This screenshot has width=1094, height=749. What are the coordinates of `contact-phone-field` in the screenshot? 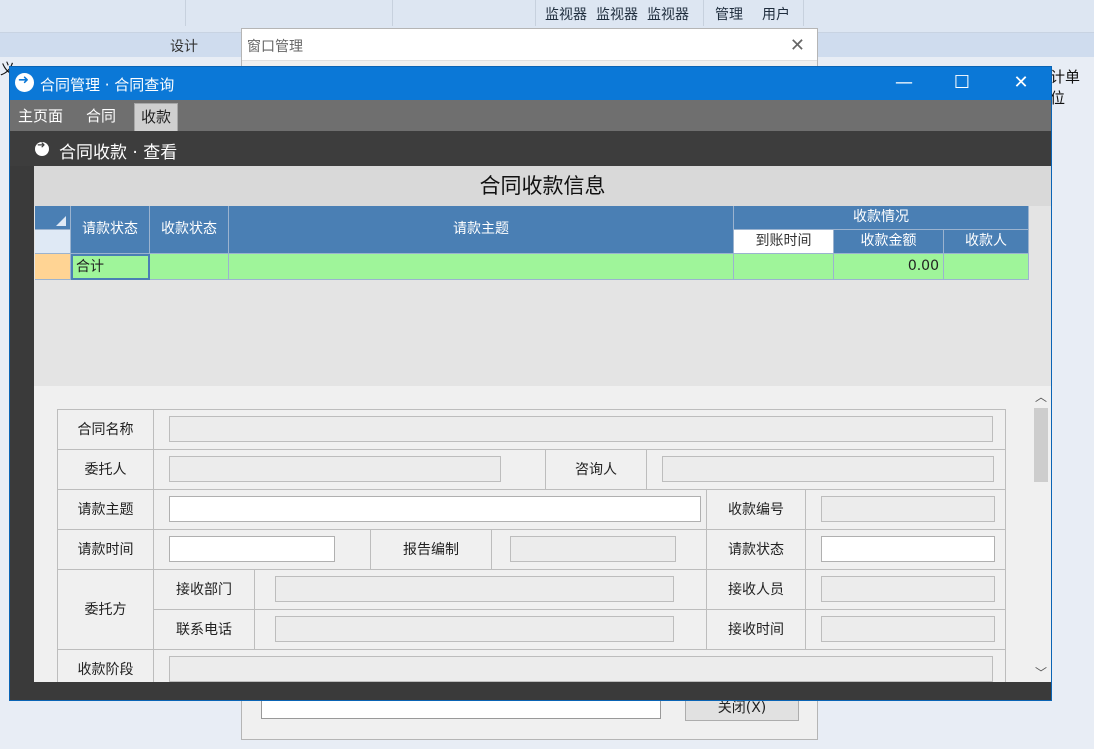 It's located at (474, 629).